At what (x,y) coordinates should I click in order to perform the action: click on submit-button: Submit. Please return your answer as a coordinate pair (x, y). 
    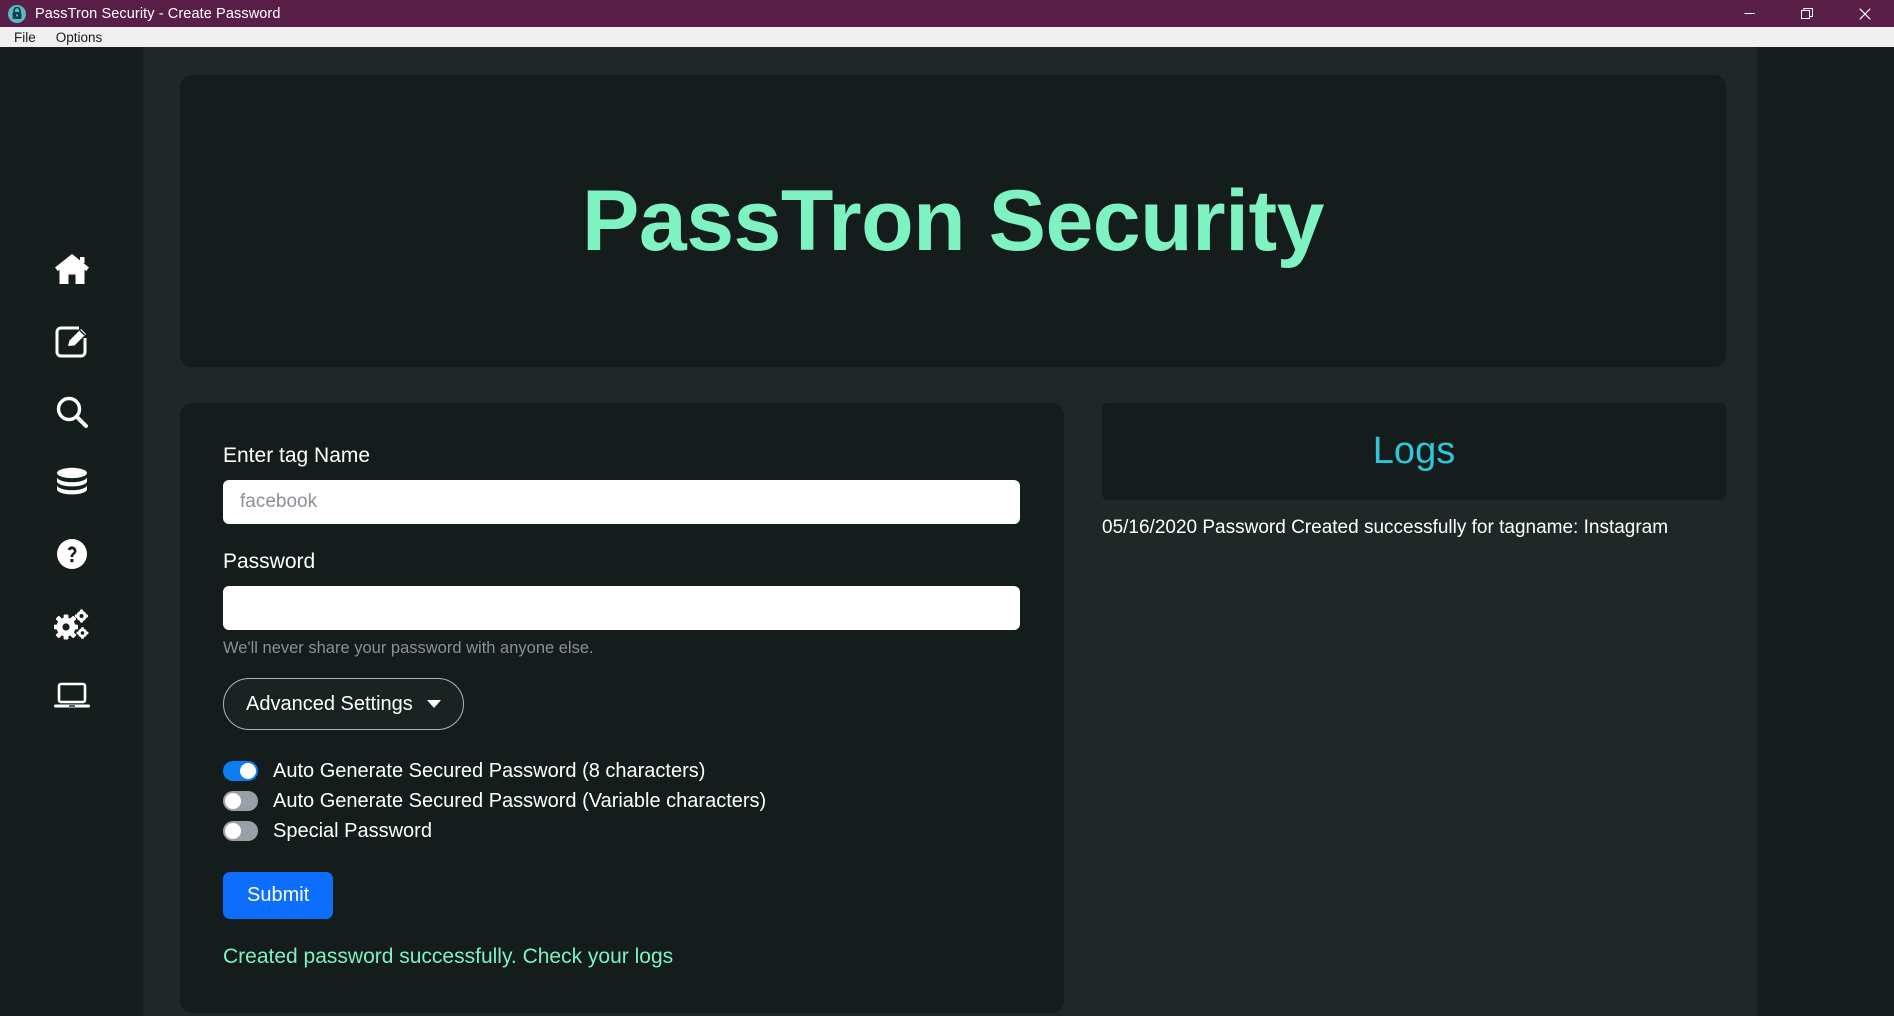
    Looking at the image, I should click on (278, 895).